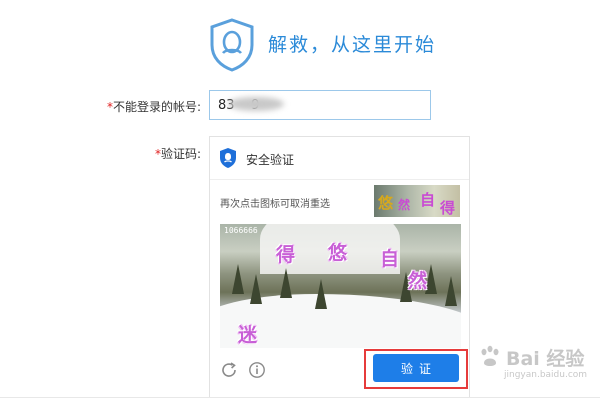 This screenshot has width=600, height=400. I want to click on baidu-watermark: Bai 经验 jingyan.baidu.com, so click(535, 365).